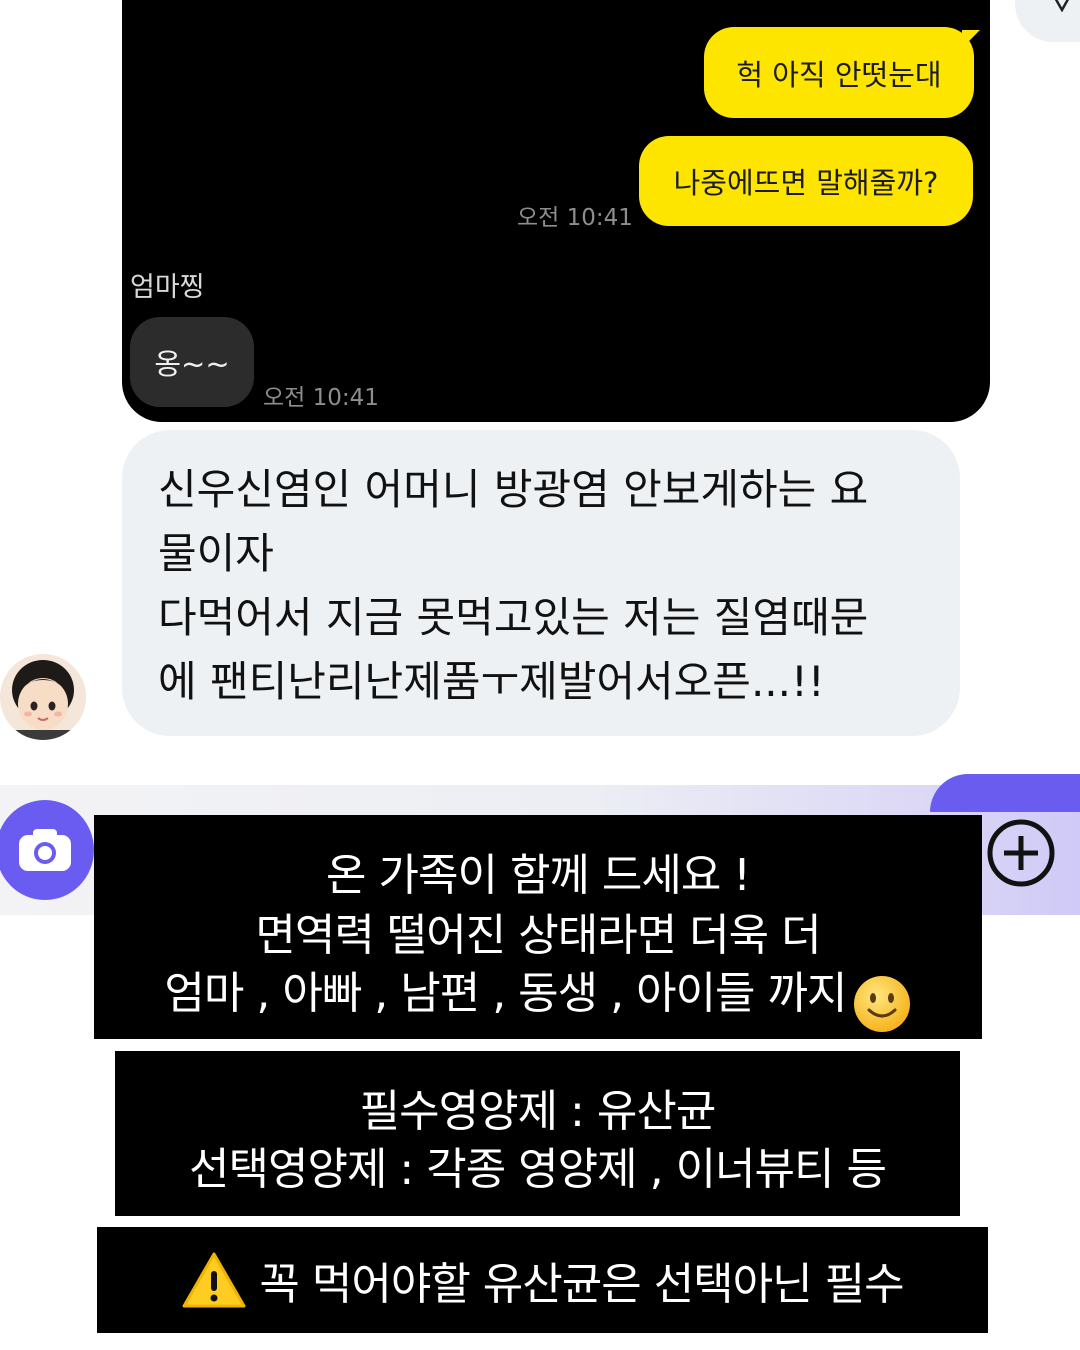  I want to click on caption-box-essential: 꼭 먹어야할 유산균은 선택아닌 필수, so click(542, 1280).